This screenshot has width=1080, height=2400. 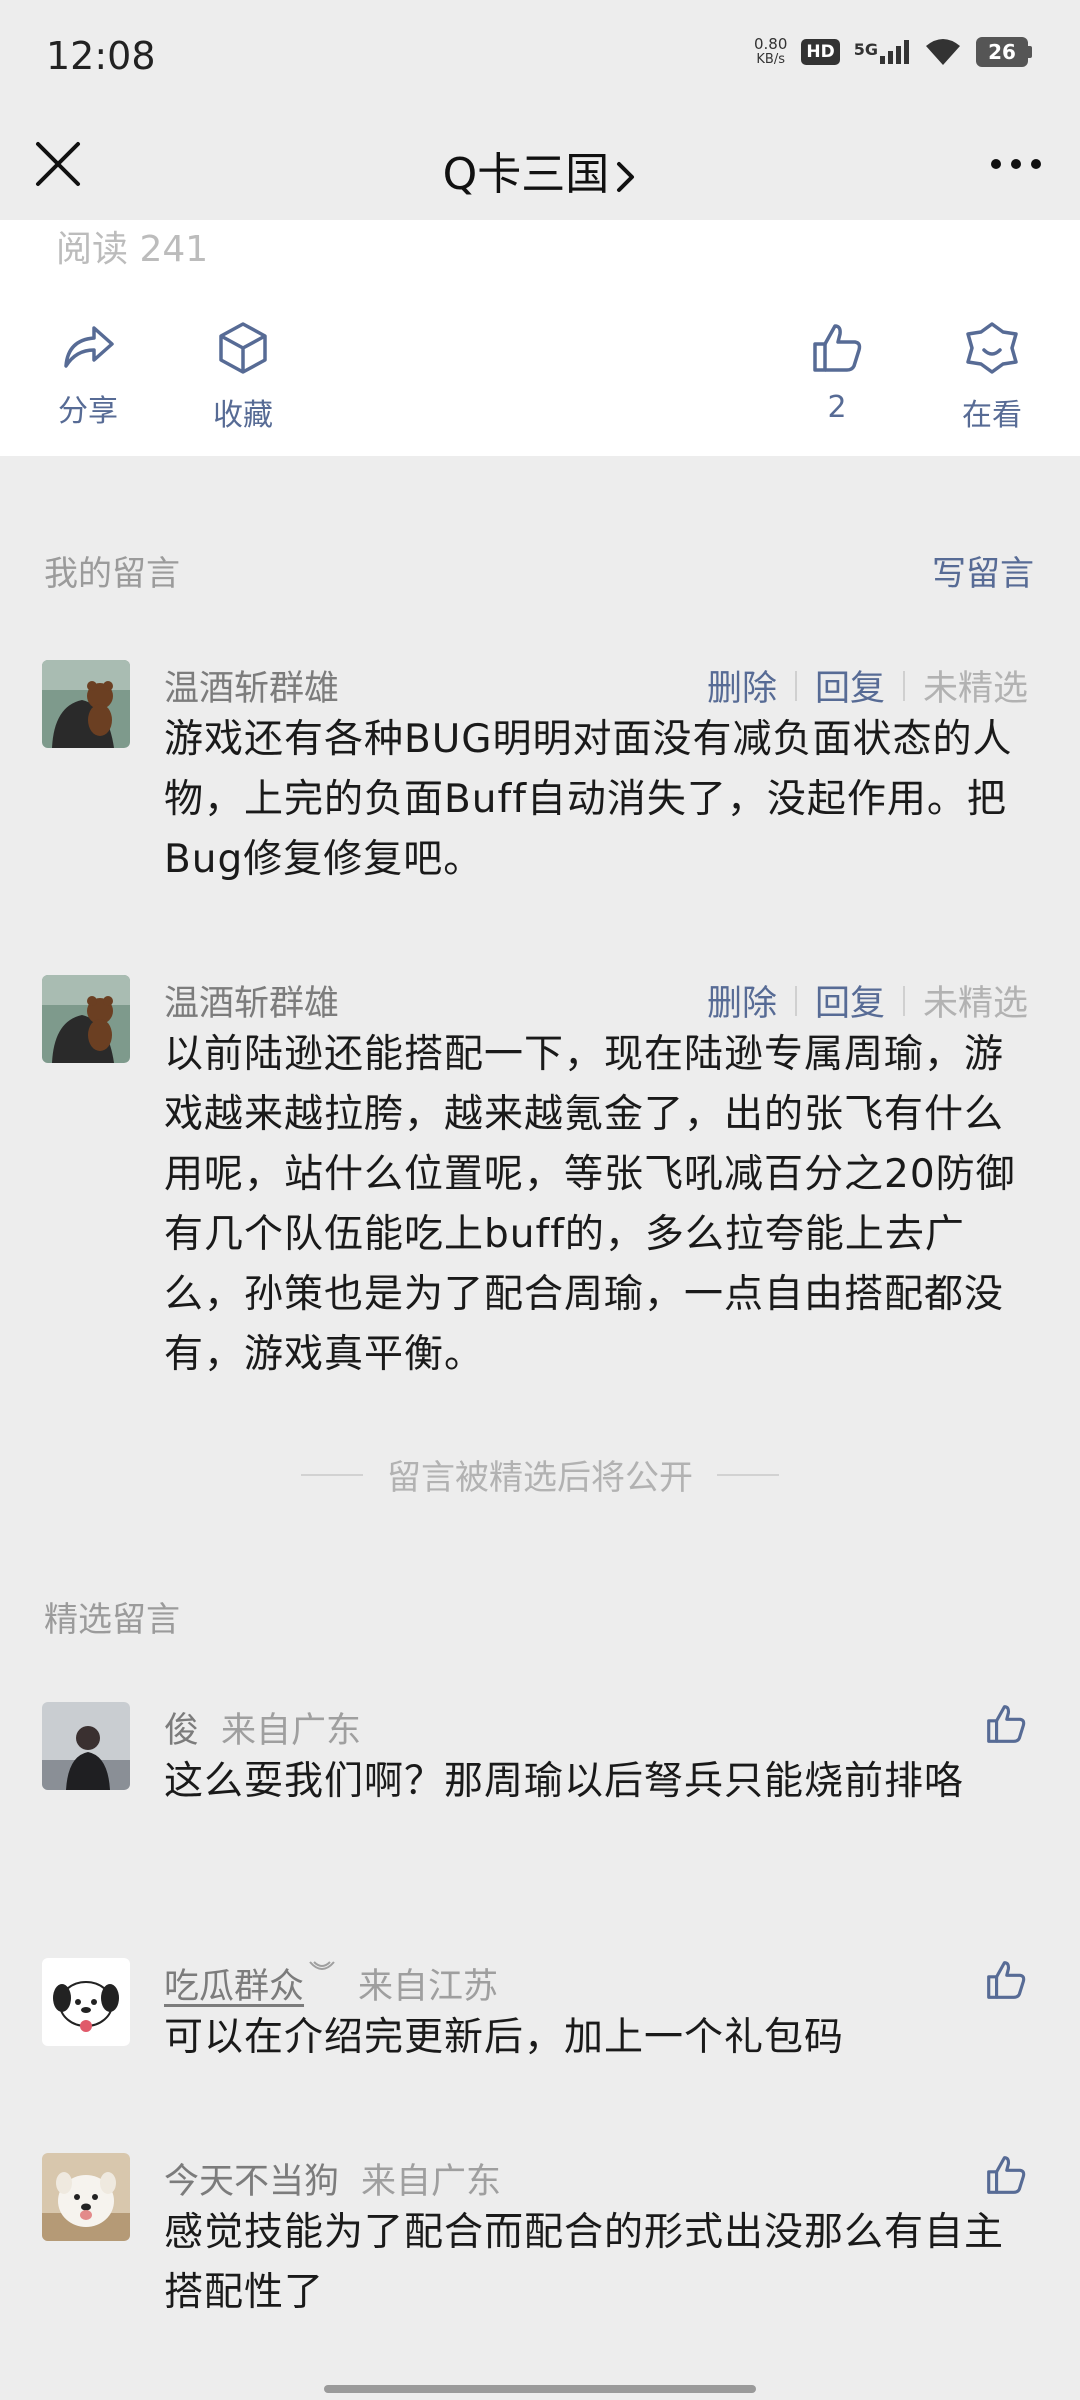 What do you see at coordinates (132, 249) in the screenshot?
I see `read-count: 阅读 241` at bounding box center [132, 249].